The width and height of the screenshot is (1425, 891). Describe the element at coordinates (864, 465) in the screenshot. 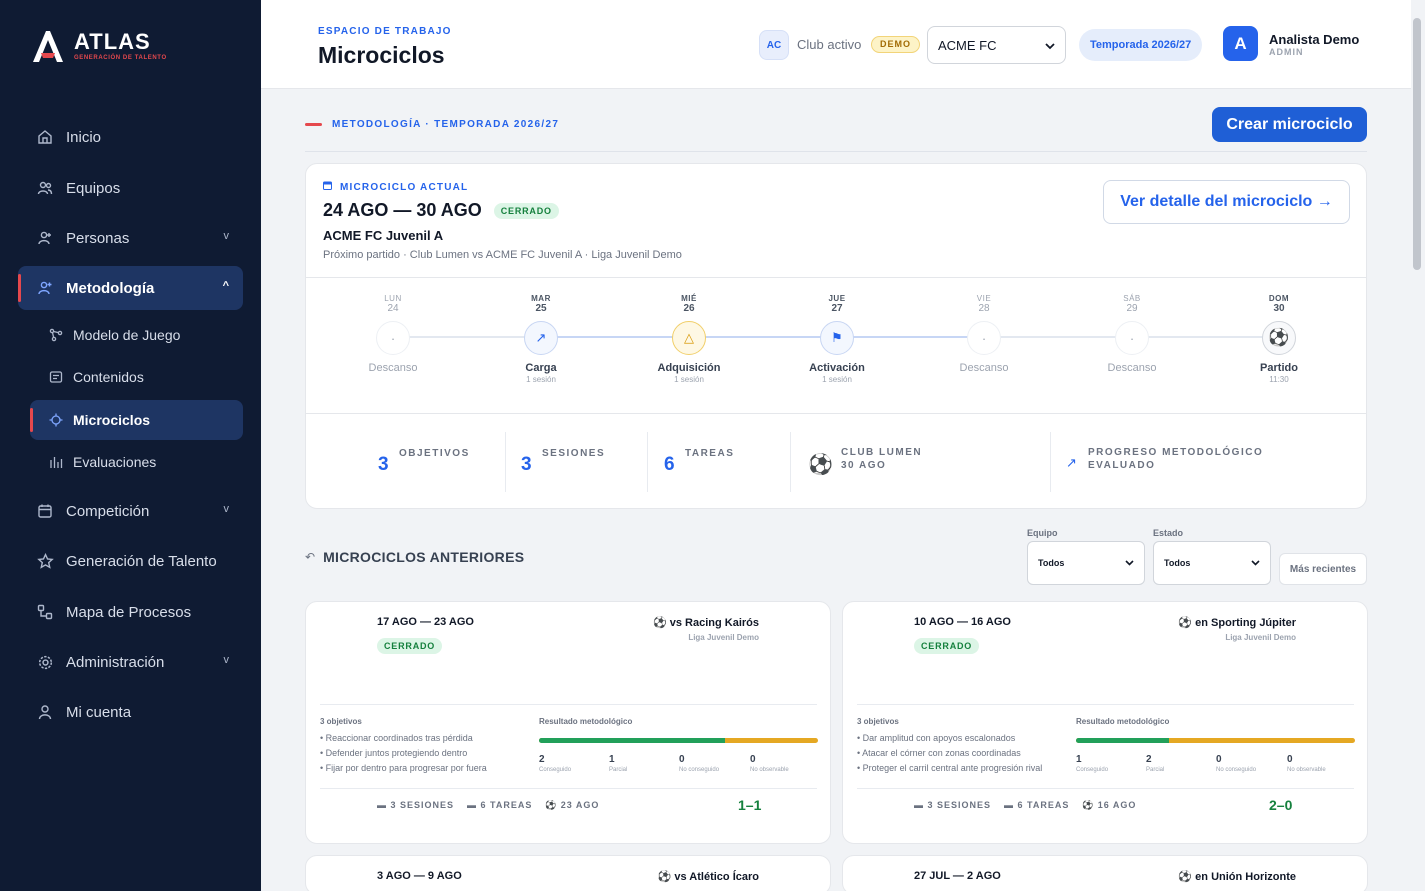

I see `next-match-date: 30 AGO` at that location.